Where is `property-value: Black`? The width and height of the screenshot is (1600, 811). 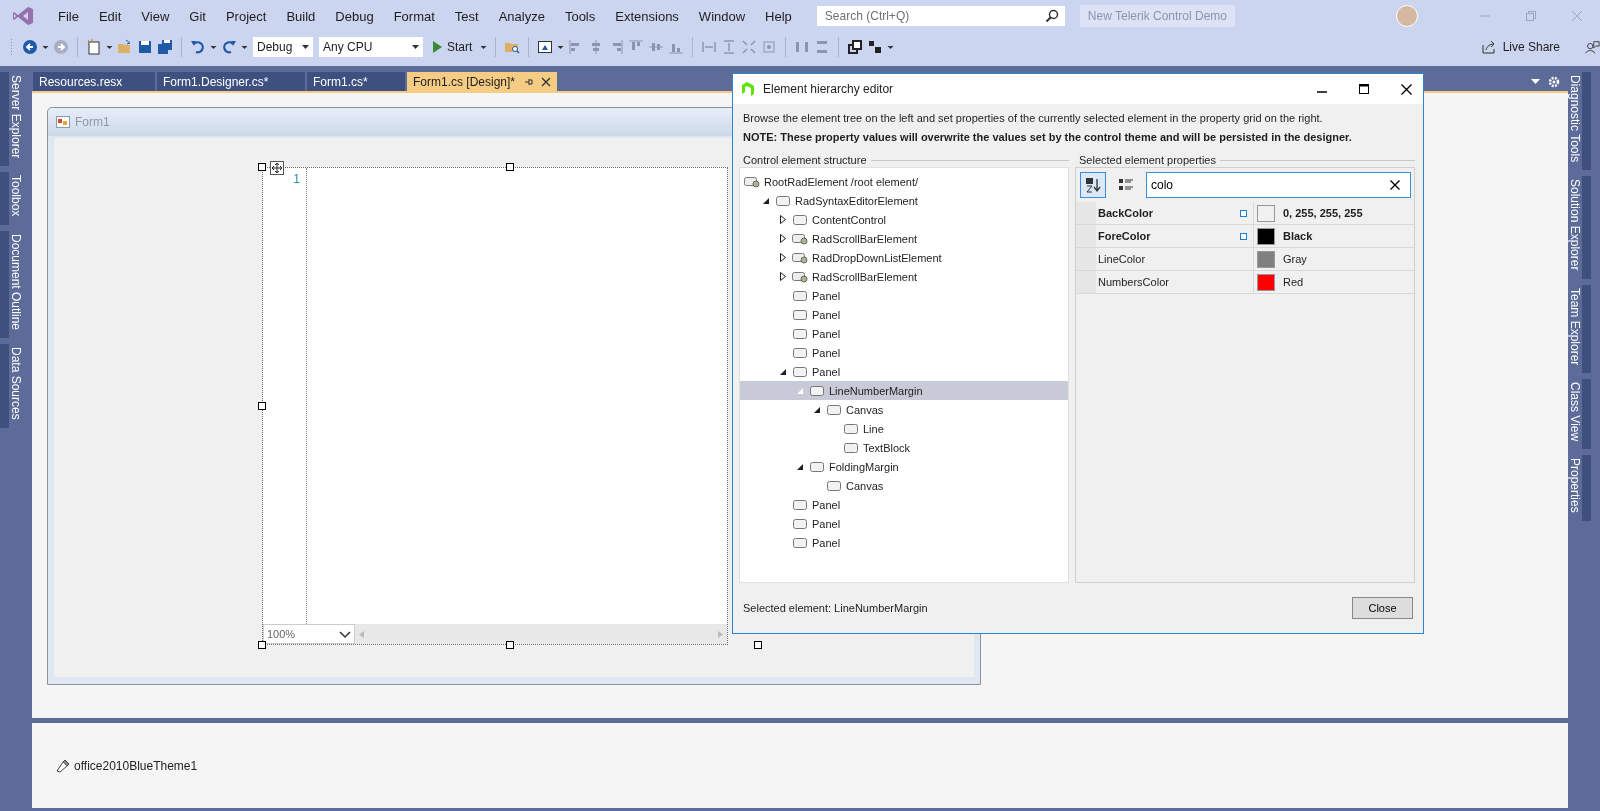 property-value: Black is located at coordinates (1298, 236).